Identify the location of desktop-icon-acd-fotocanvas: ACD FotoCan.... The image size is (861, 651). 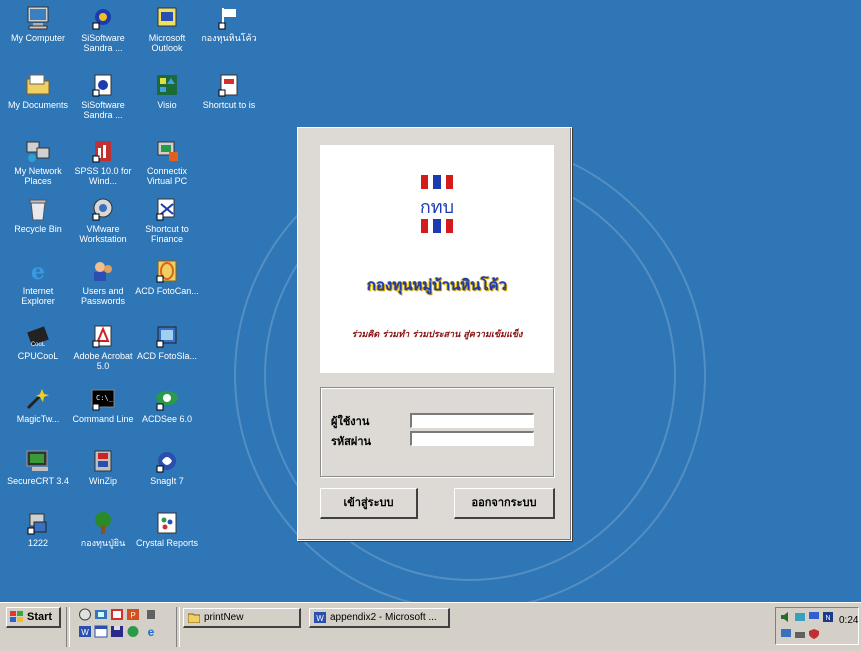
(167, 277).